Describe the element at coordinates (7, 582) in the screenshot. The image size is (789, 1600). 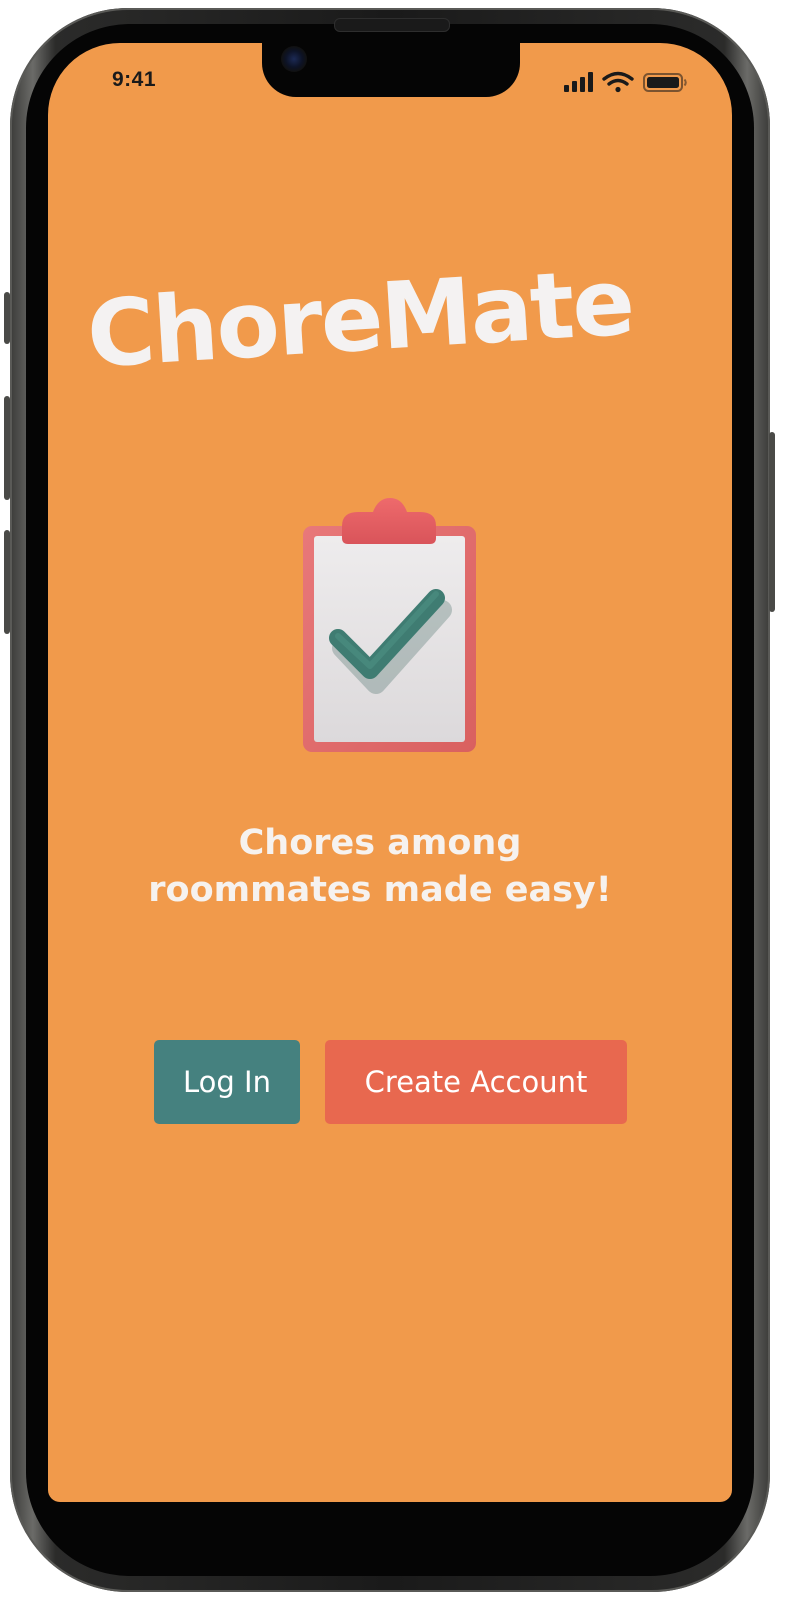
I see `volume-down-button` at that location.